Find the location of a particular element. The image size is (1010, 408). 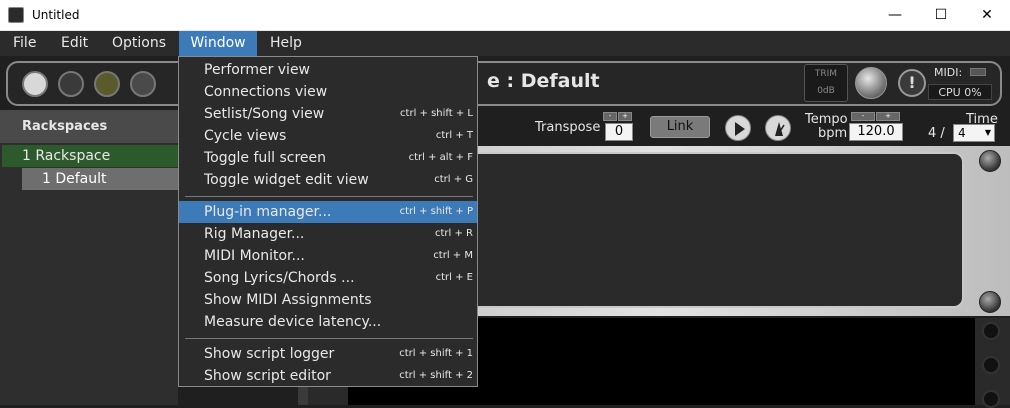

tempo-plus-button: + is located at coordinates (888, 116).